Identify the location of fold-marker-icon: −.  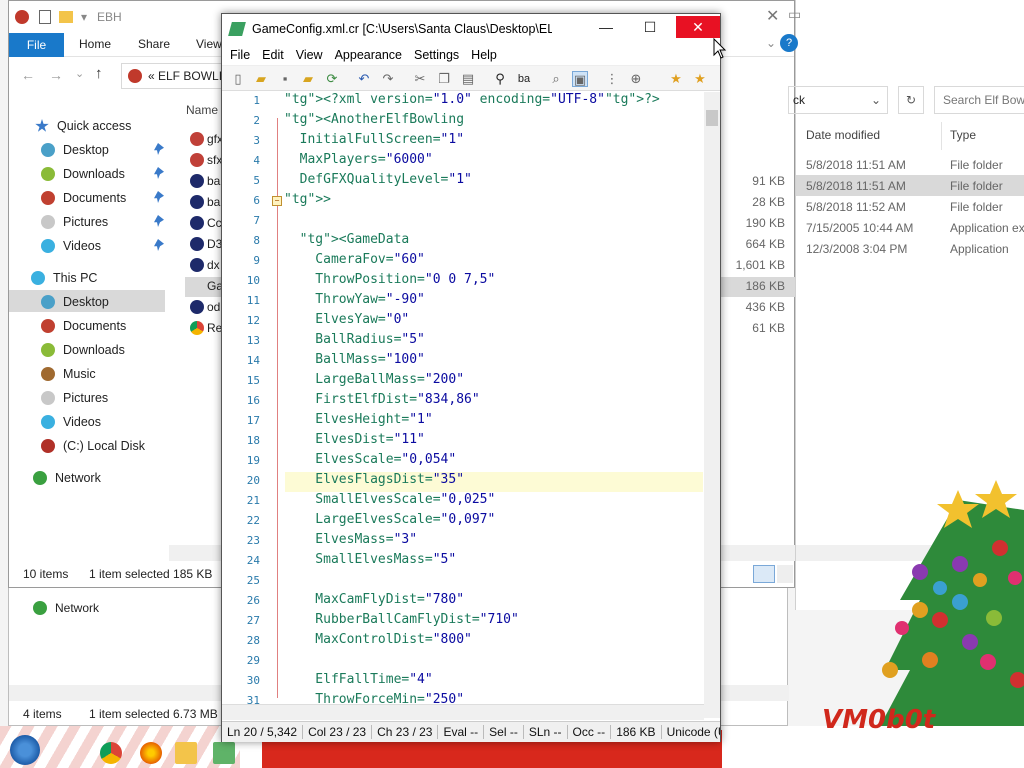
(277, 201).